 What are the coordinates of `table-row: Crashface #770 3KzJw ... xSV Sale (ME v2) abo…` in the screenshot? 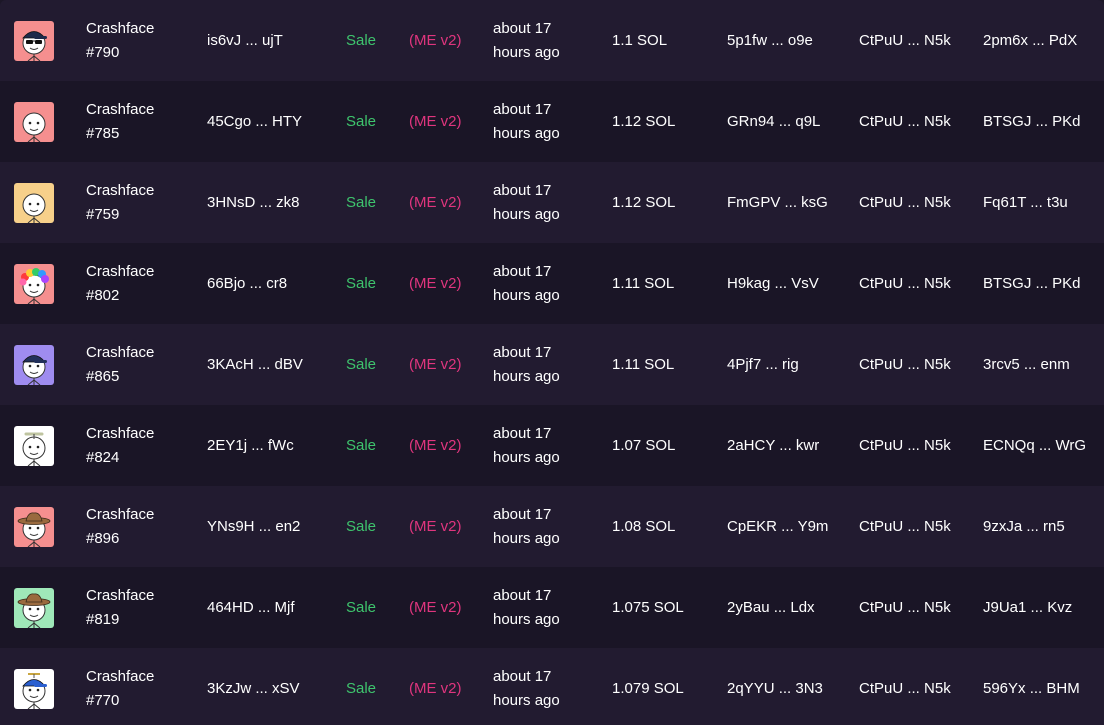 It's located at (552, 686).